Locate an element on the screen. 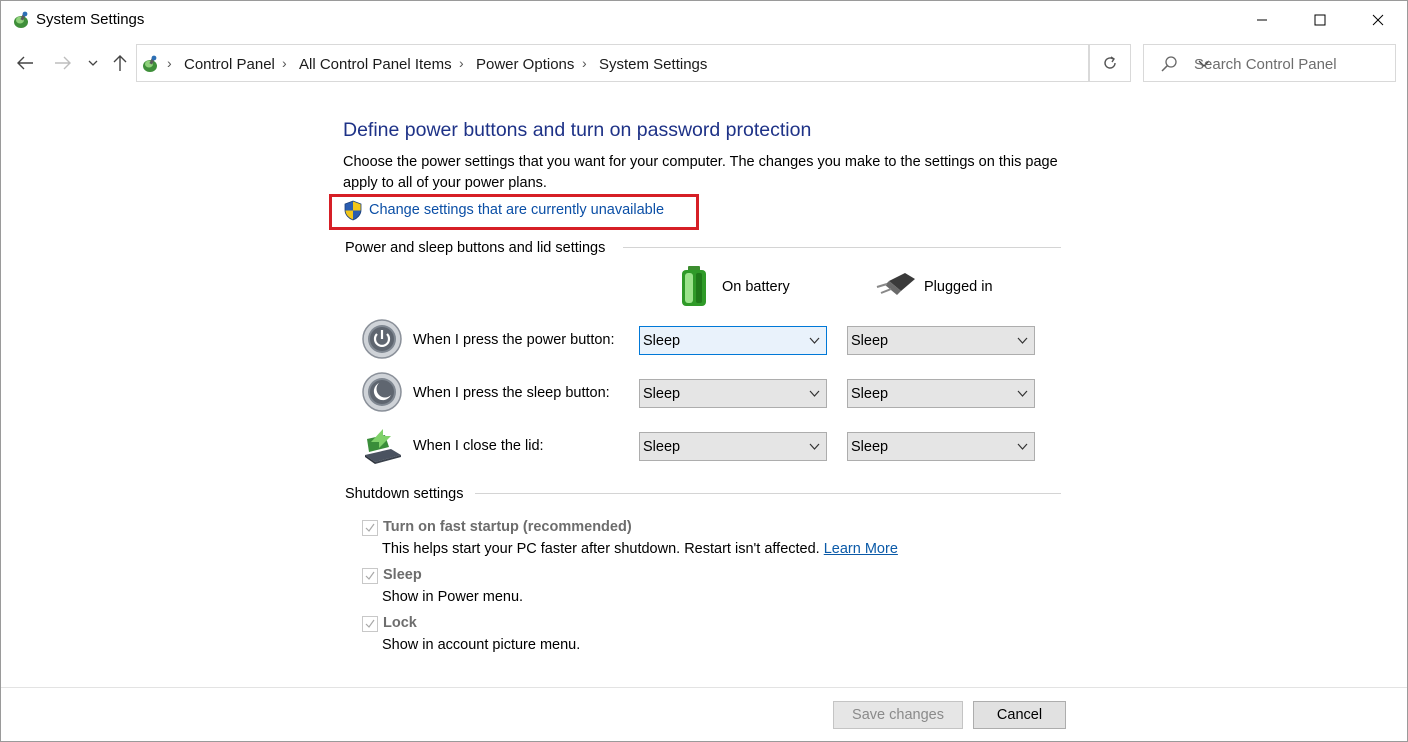 The height and width of the screenshot is (742, 1408). sleep-button-battery-select: Sleep is located at coordinates (733, 393).